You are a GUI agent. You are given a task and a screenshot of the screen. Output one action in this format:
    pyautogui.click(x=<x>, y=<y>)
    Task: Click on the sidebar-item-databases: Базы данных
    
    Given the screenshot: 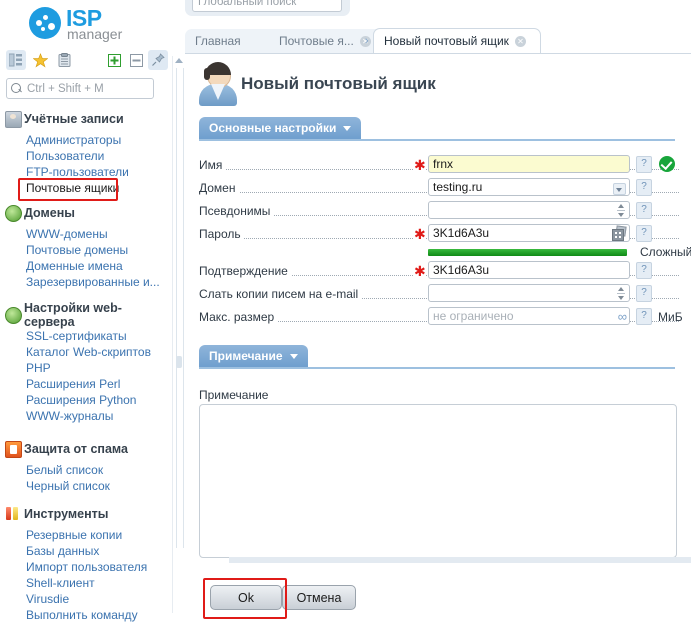 What is the action you would take?
    pyautogui.click(x=85, y=551)
    